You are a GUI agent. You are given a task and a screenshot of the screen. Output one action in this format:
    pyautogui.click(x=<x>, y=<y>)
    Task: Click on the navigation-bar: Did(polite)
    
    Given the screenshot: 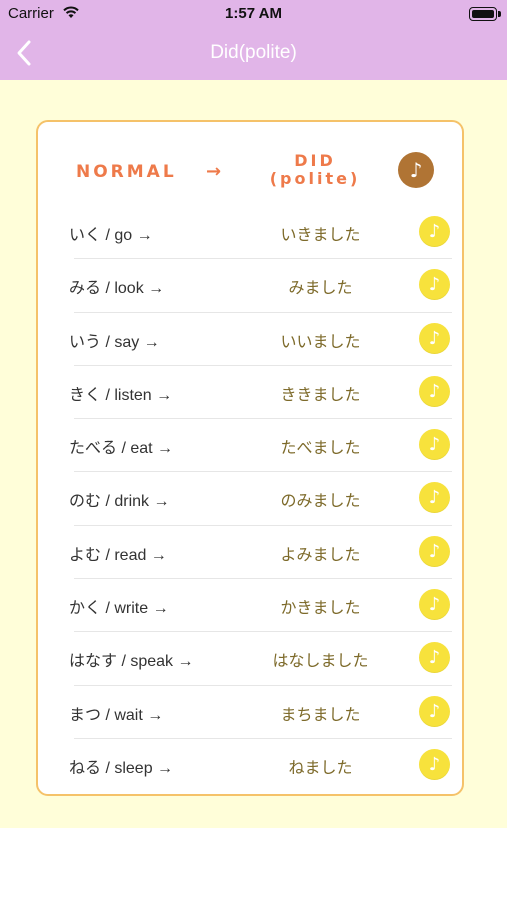 What is the action you would take?
    pyautogui.click(x=253, y=55)
    